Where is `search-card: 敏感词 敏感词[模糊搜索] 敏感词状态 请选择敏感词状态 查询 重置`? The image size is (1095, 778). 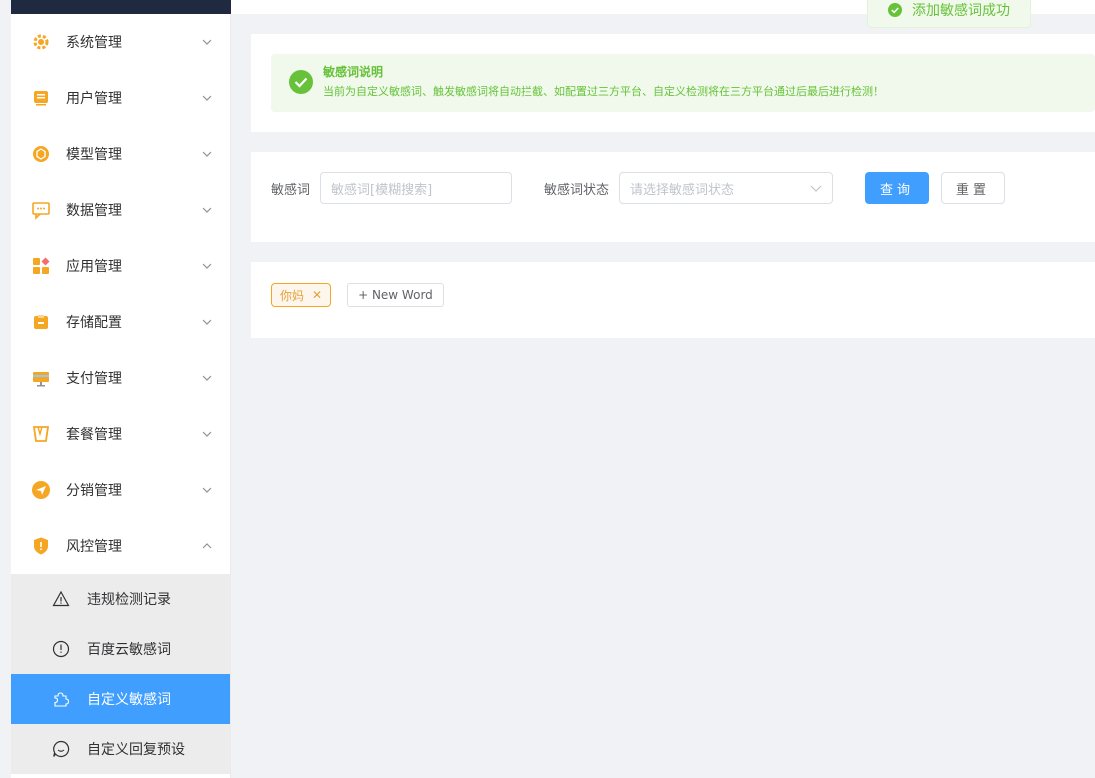
search-card: 敏感词 敏感词[模糊搜索] 敏感词状态 请选择敏感词状态 查询 重置 is located at coordinates (673, 197).